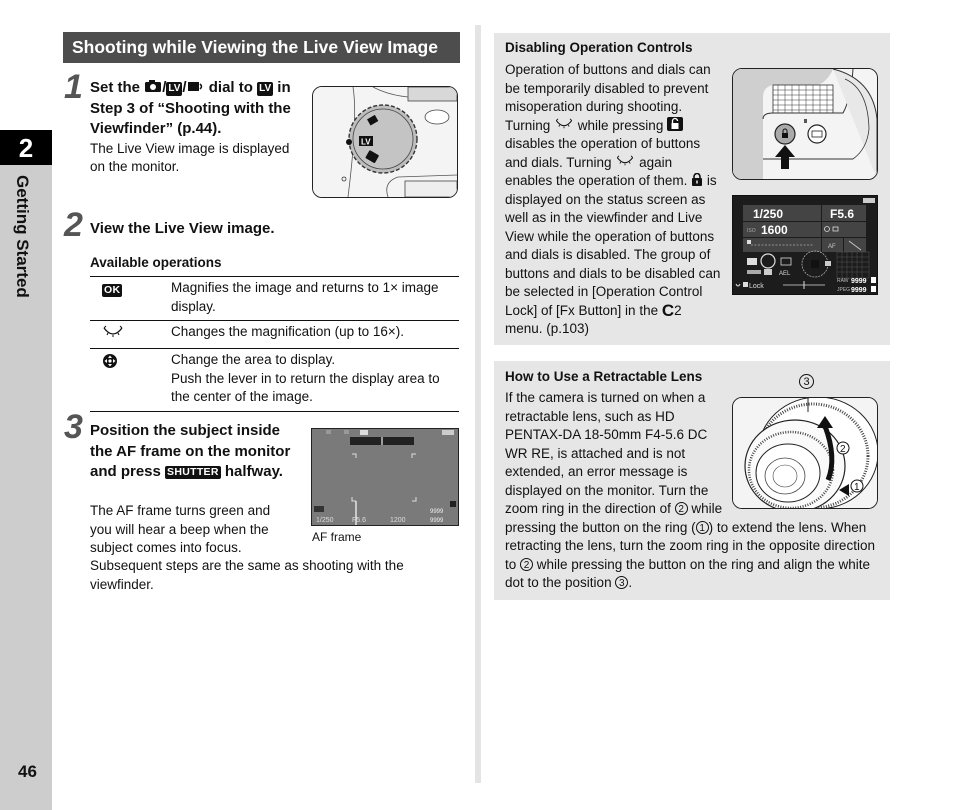  I want to click on svg-text: 1, so click(857, 487).